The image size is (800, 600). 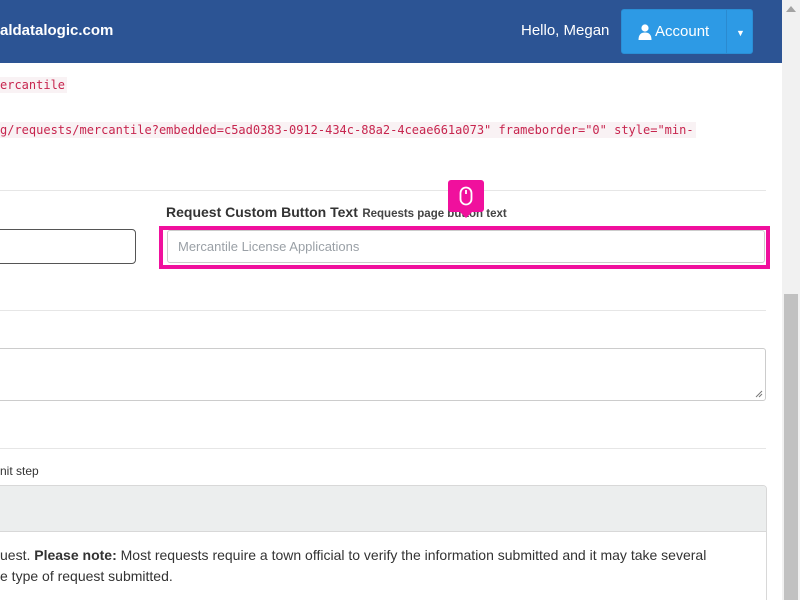 I want to click on account-label: Account, so click(x=682, y=31).